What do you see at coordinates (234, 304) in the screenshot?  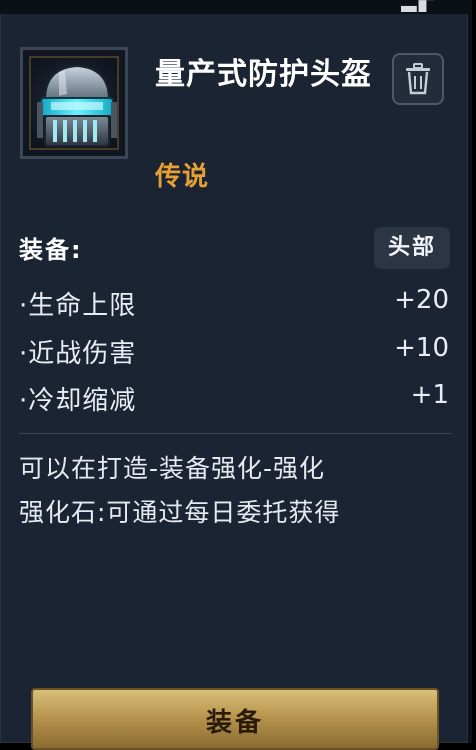 I see `stat-row: ·生命上限 +20` at bounding box center [234, 304].